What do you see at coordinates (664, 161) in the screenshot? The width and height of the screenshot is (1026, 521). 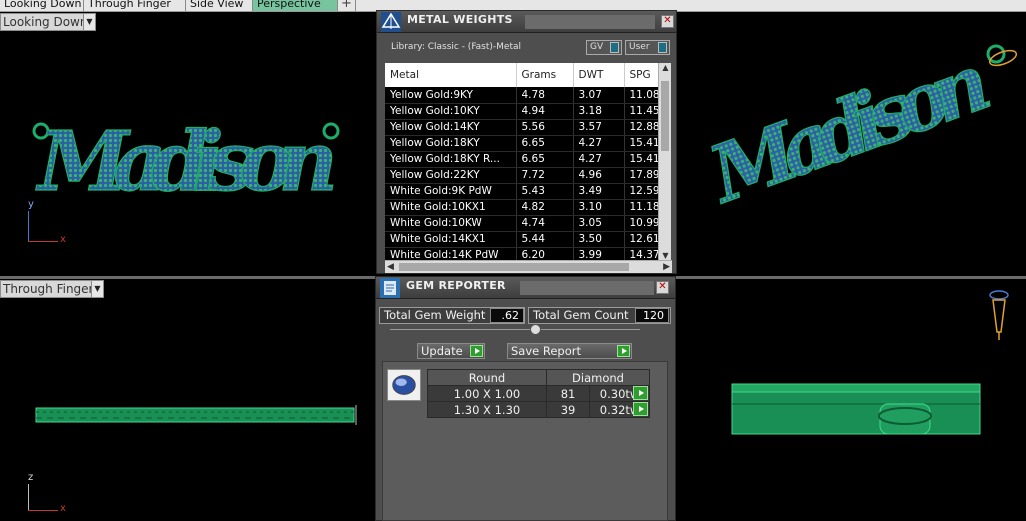 I see `vertical-scrollbar: ▲ ▼` at bounding box center [664, 161].